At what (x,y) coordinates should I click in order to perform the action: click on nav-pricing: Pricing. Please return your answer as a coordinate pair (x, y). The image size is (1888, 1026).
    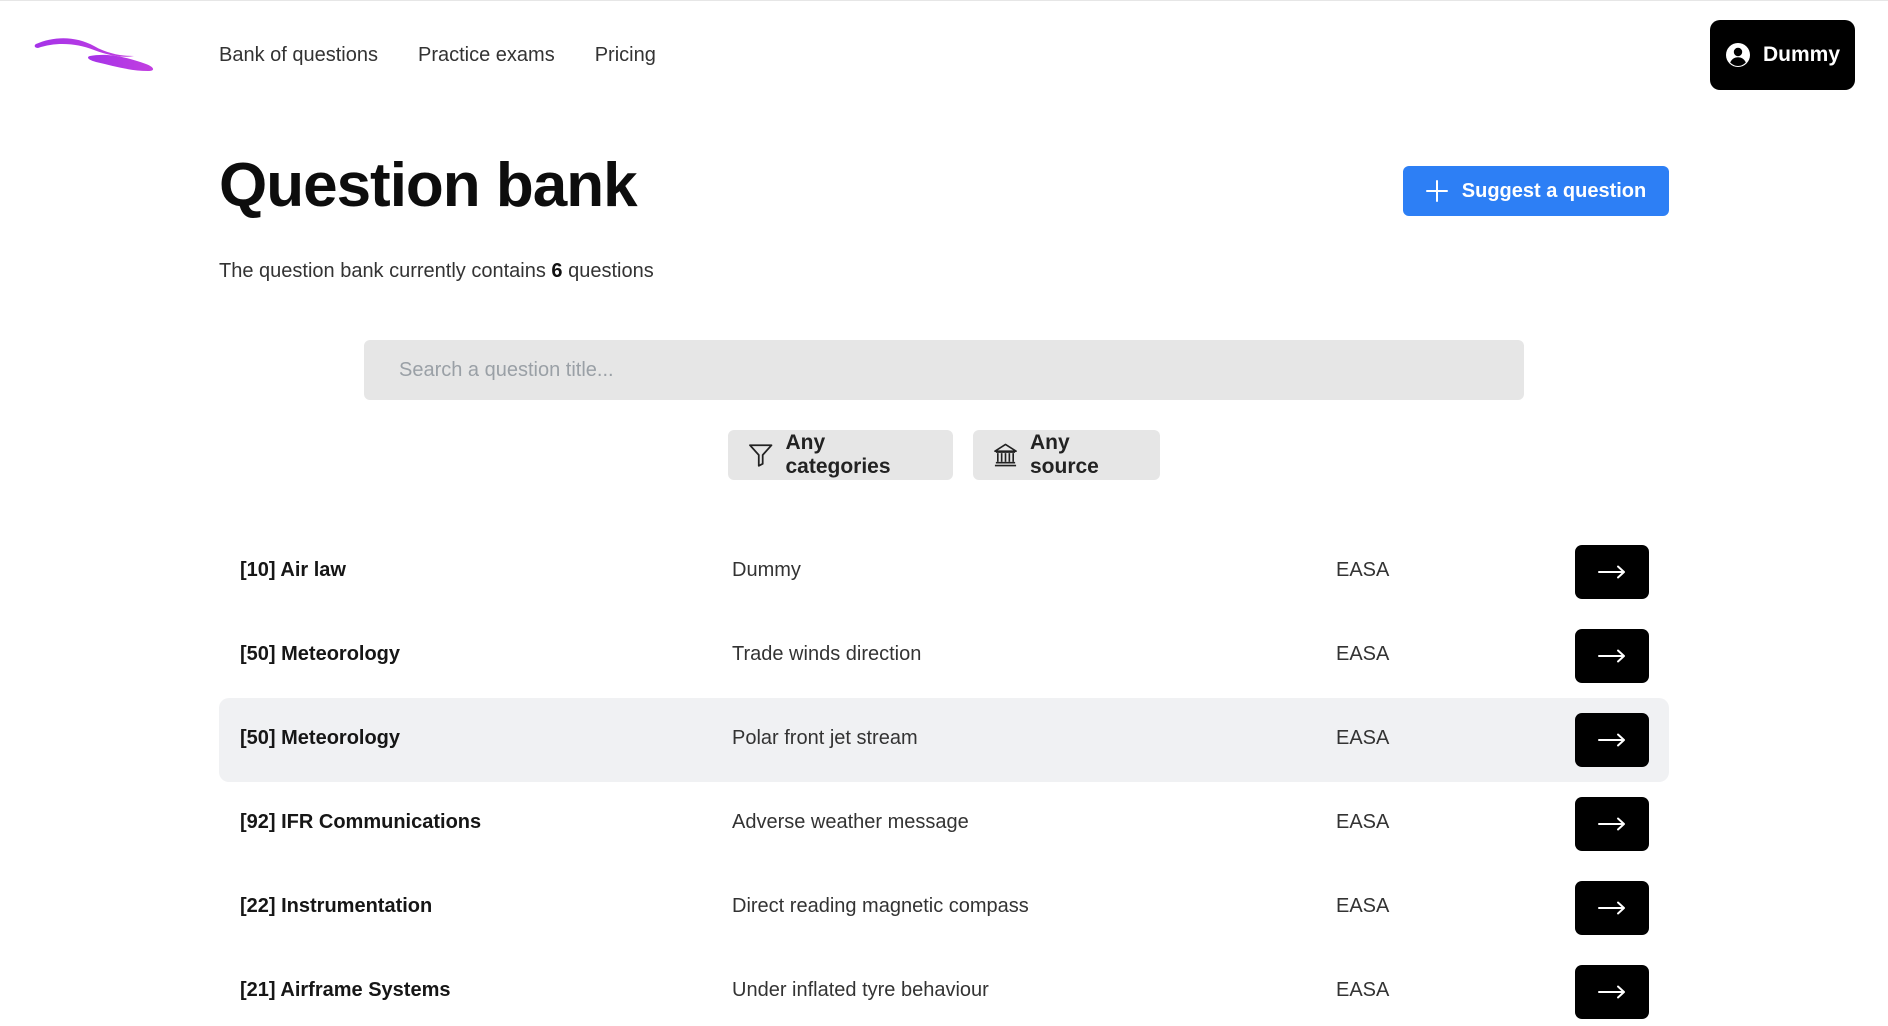
    Looking at the image, I should click on (625, 55).